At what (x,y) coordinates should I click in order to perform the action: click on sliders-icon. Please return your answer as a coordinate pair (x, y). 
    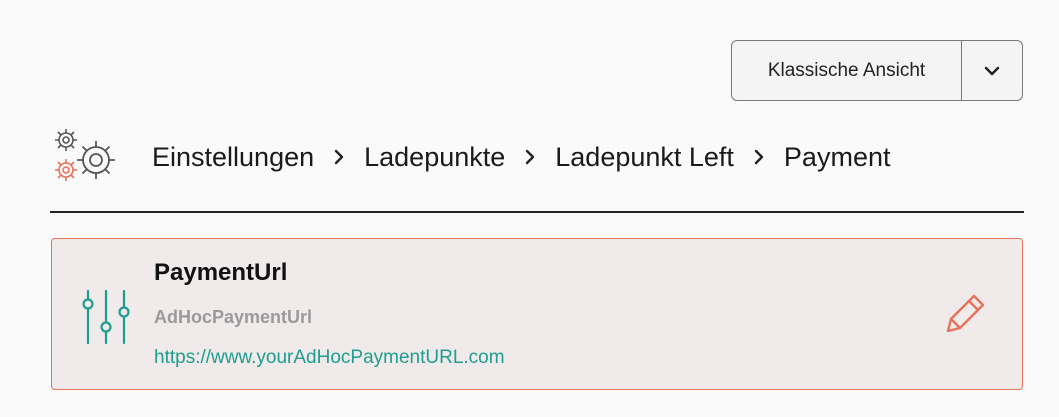
    Looking at the image, I should click on (106, 317).